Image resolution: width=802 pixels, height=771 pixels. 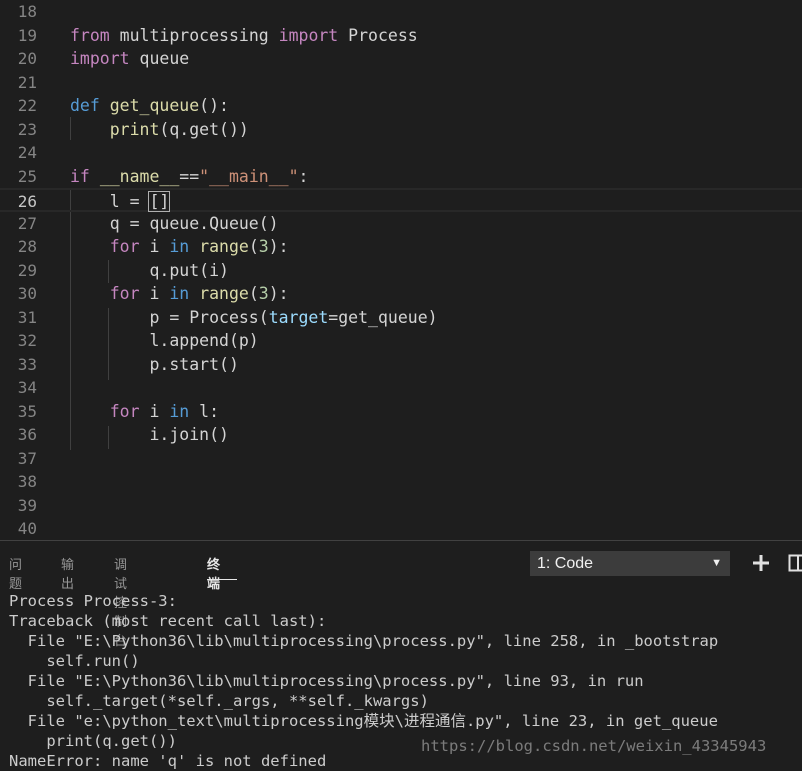 I want to click on code-line: 39, so click(x=401, y=506).